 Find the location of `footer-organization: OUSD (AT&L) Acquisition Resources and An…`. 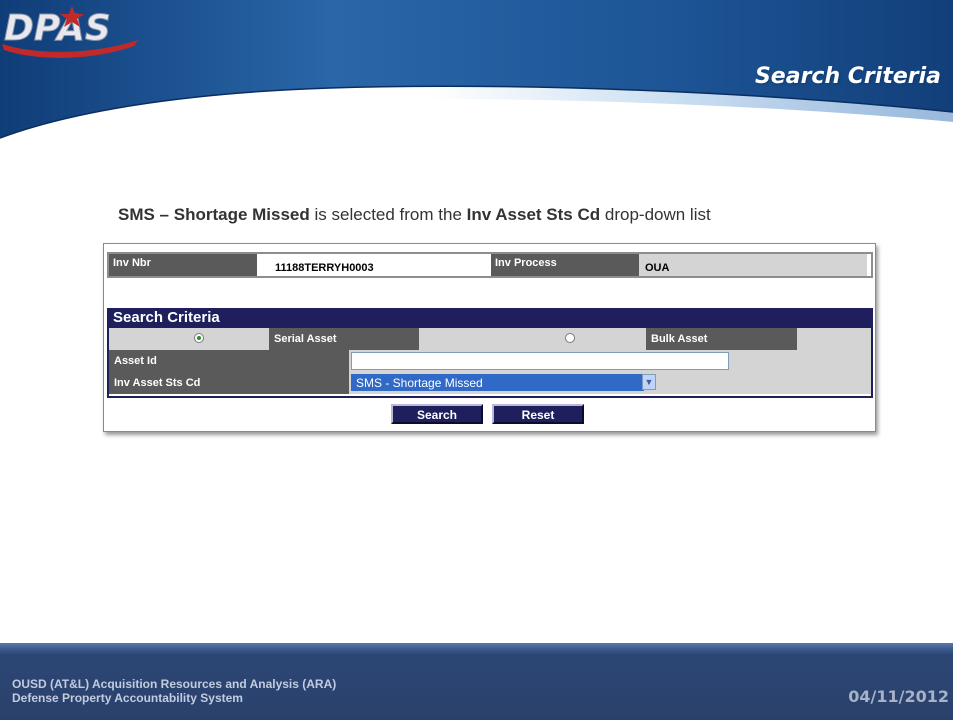

footer-organization: OUSD (AT&L) Acquisition Resources and An… is located at coordinates (174, 691).